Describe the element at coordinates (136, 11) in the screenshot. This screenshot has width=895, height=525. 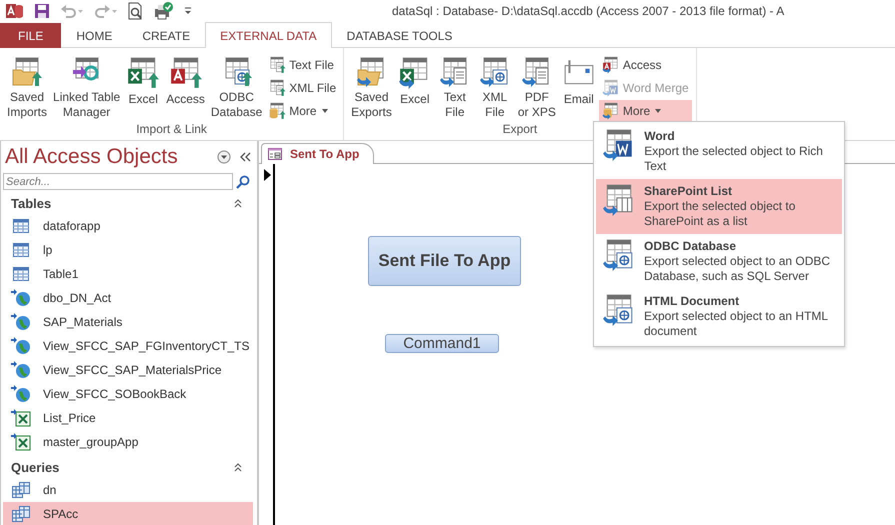
I see `print-preview-icon` at that location.